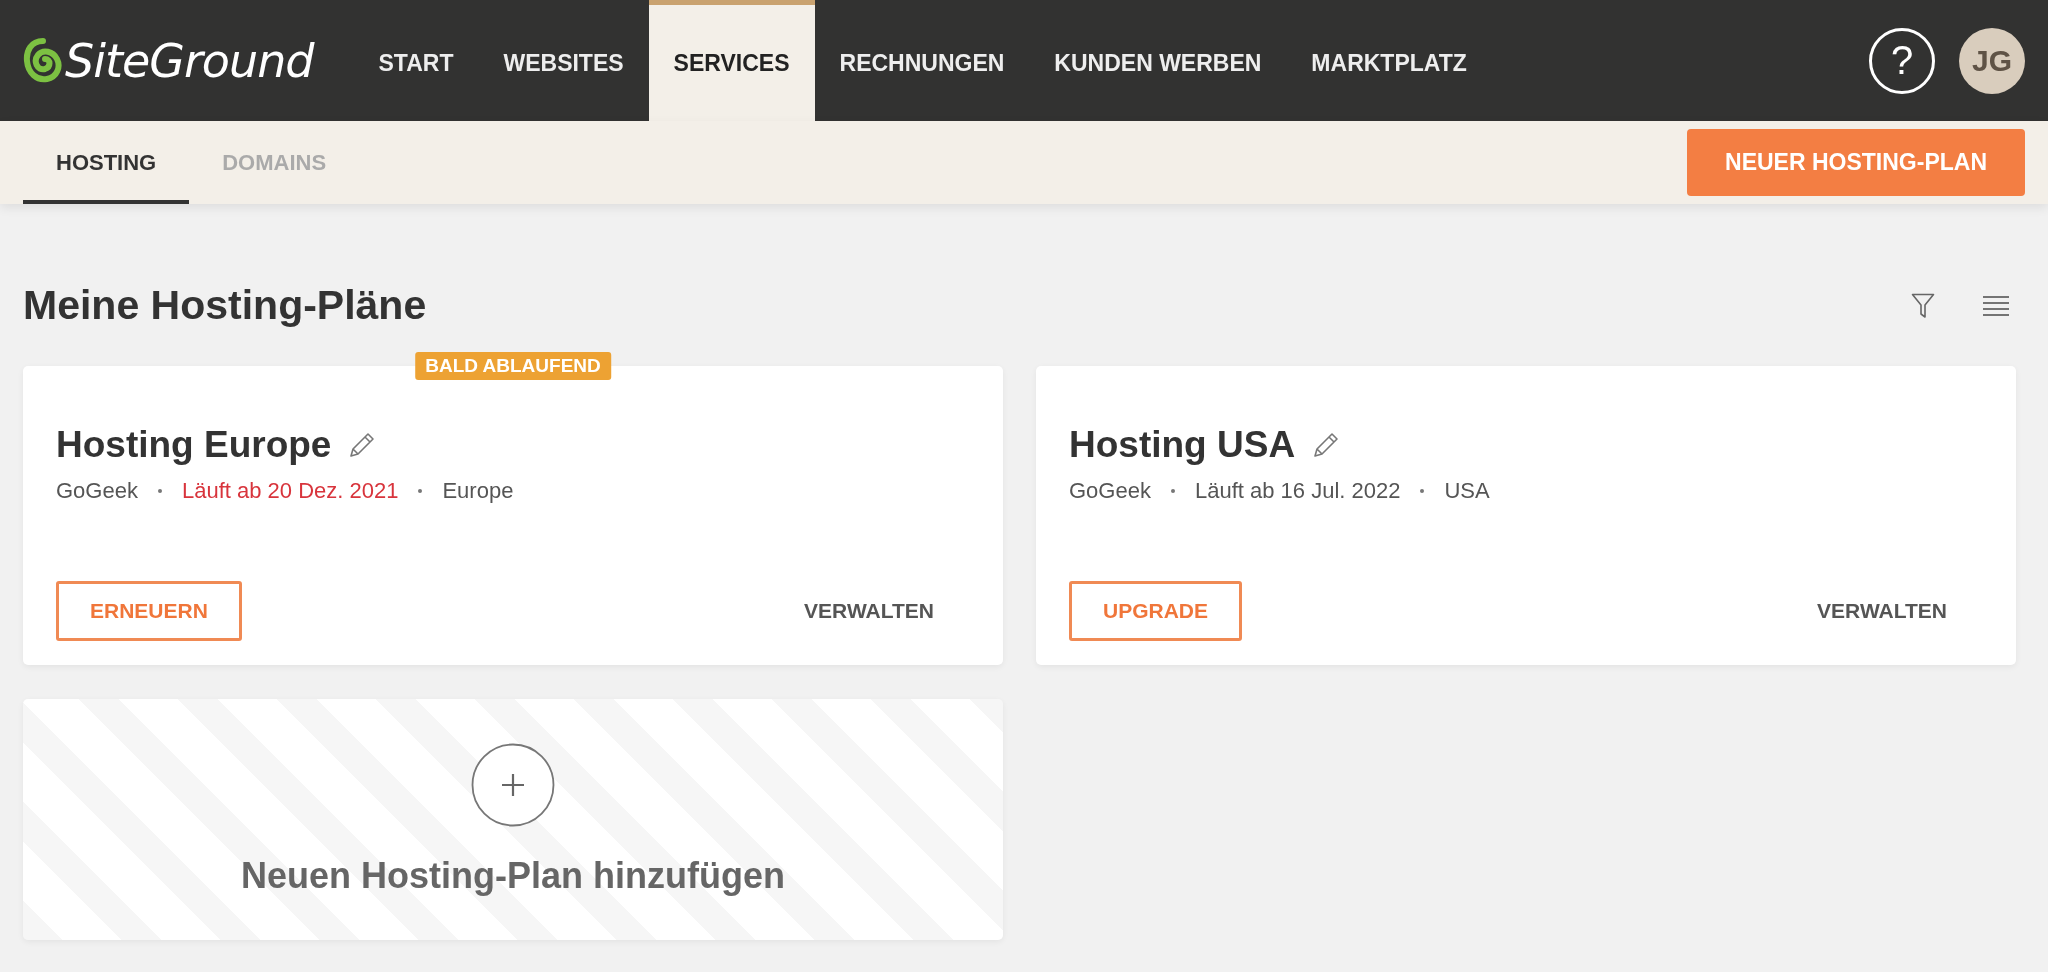 This screenshot has width=2048, height=972. Describe the element at coordinates (1182, 445) in the screenshot. I see `plan-name: Hosting USA` at that location.